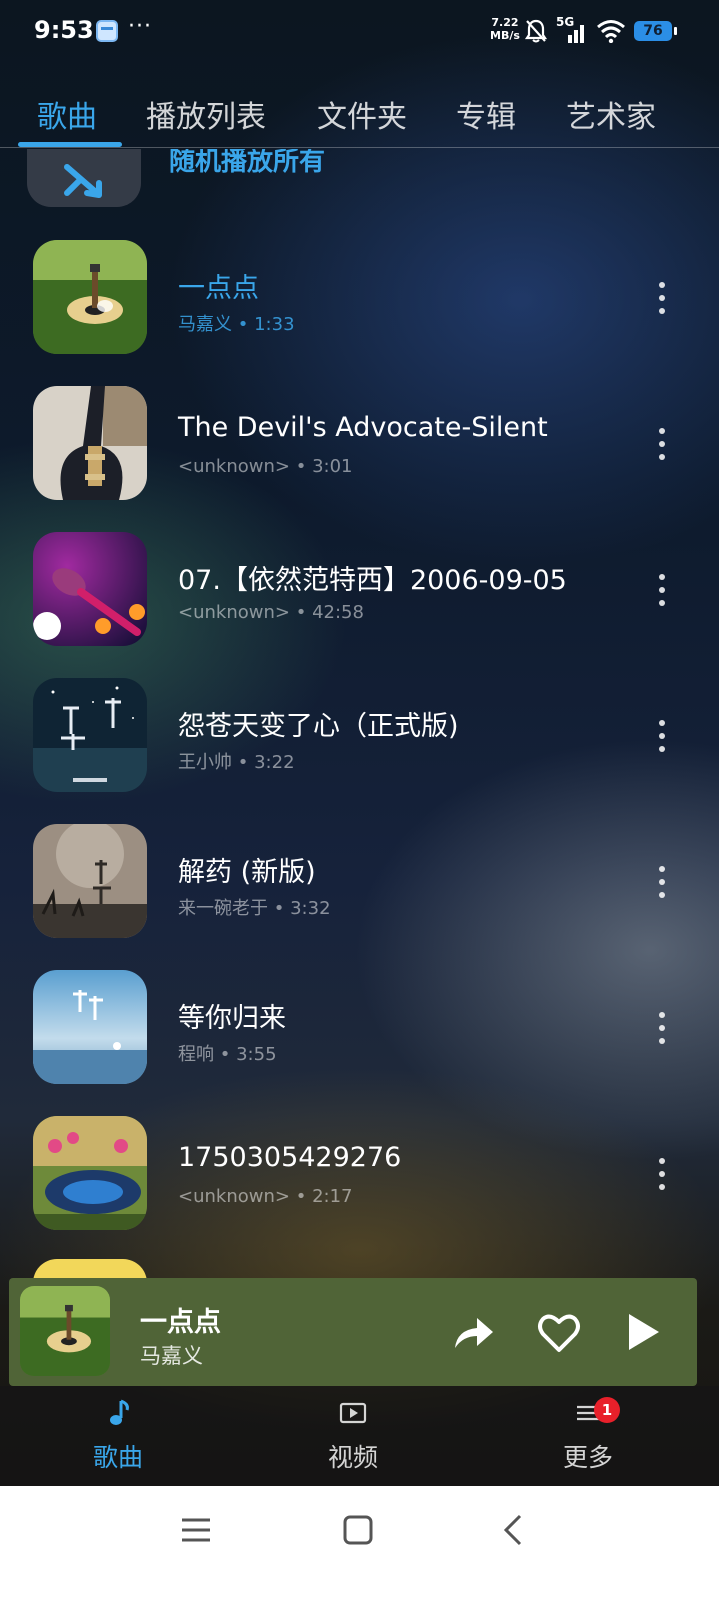  I want to click on song-meta: 马嘉义 • 1:33, so click(236, 323).